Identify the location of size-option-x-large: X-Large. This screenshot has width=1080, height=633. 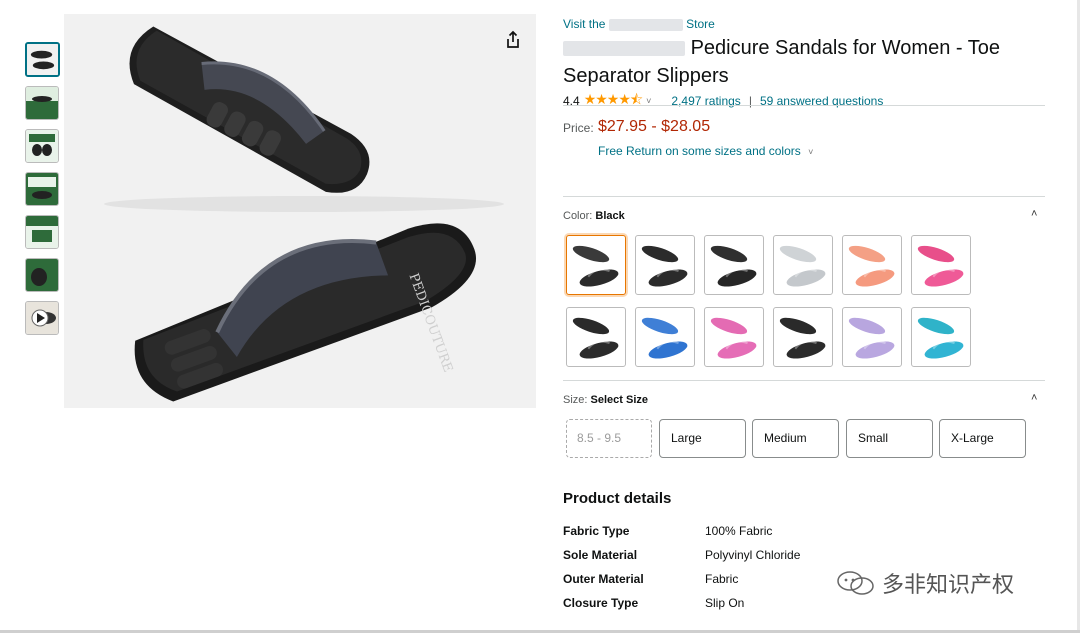
(982, 438).